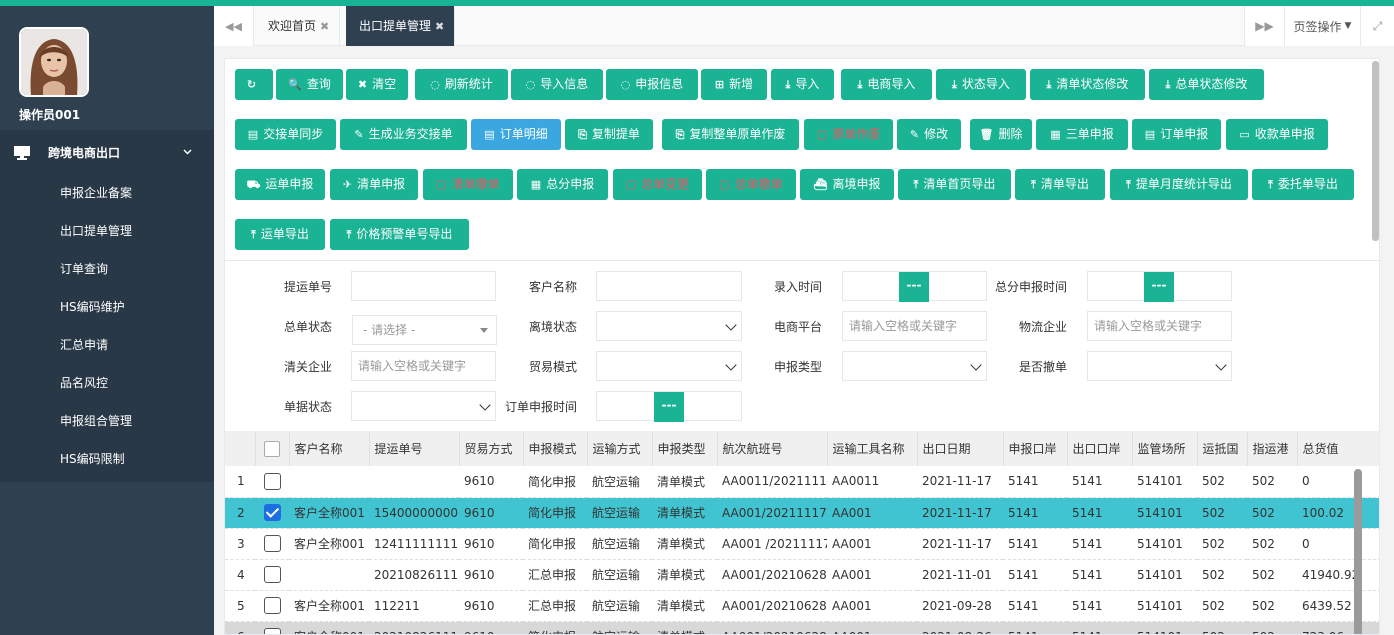  Describe the element at coordinates (954, 184) in the screenshot. I see `toolbar-button-30: ⤒ 清单首页导出` at that location.